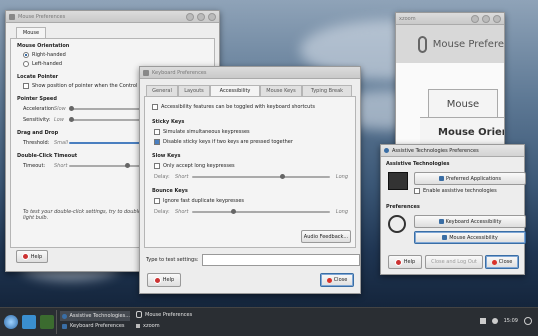  What do you see at coordinates (470, 237) in the screenshot?
I see `mouse-accessibility-button: Mouse Accessibility` at bounding box center [470, 237].